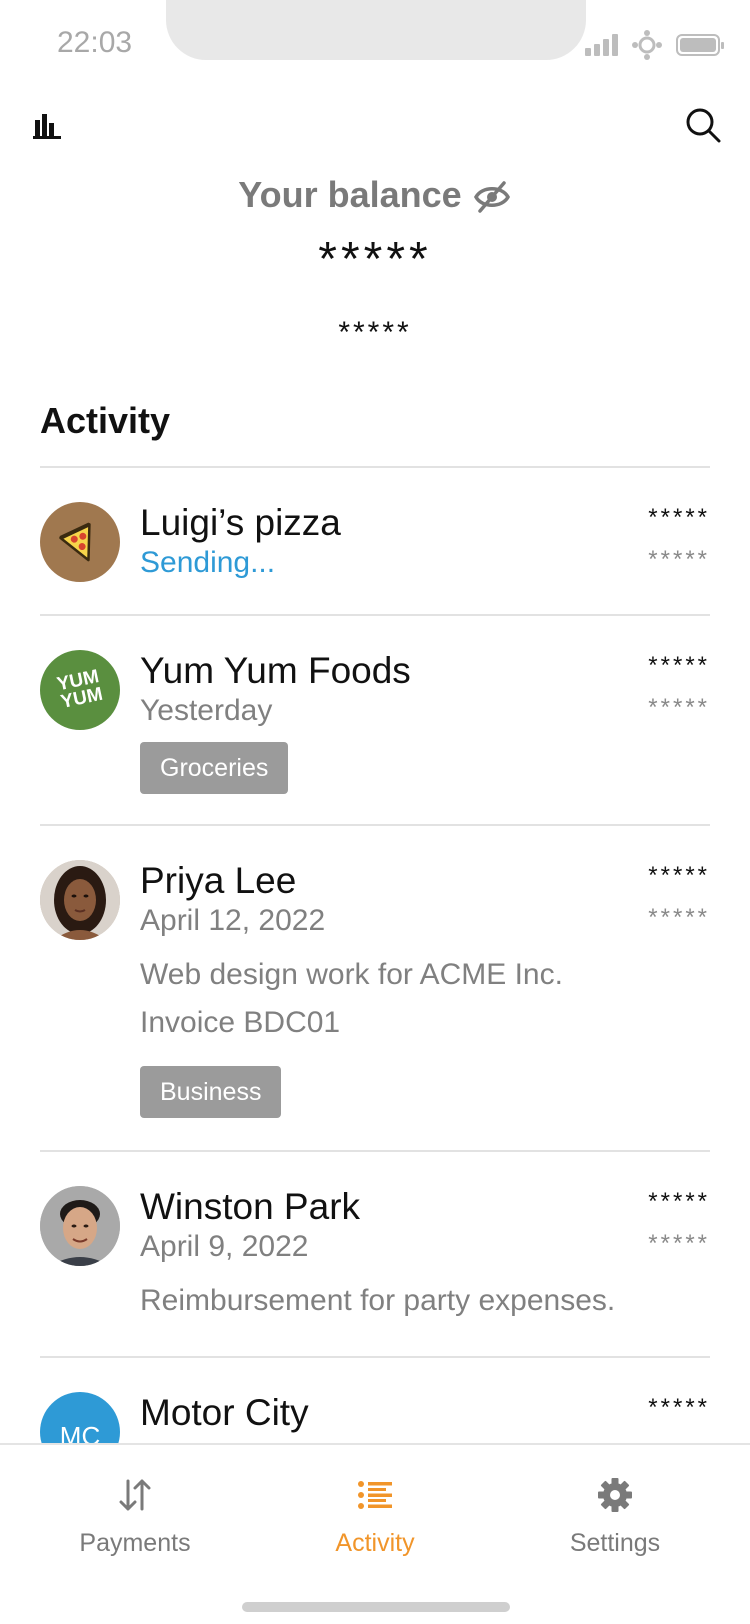  I want to click on activity-title: Activity, so click(105, 420).